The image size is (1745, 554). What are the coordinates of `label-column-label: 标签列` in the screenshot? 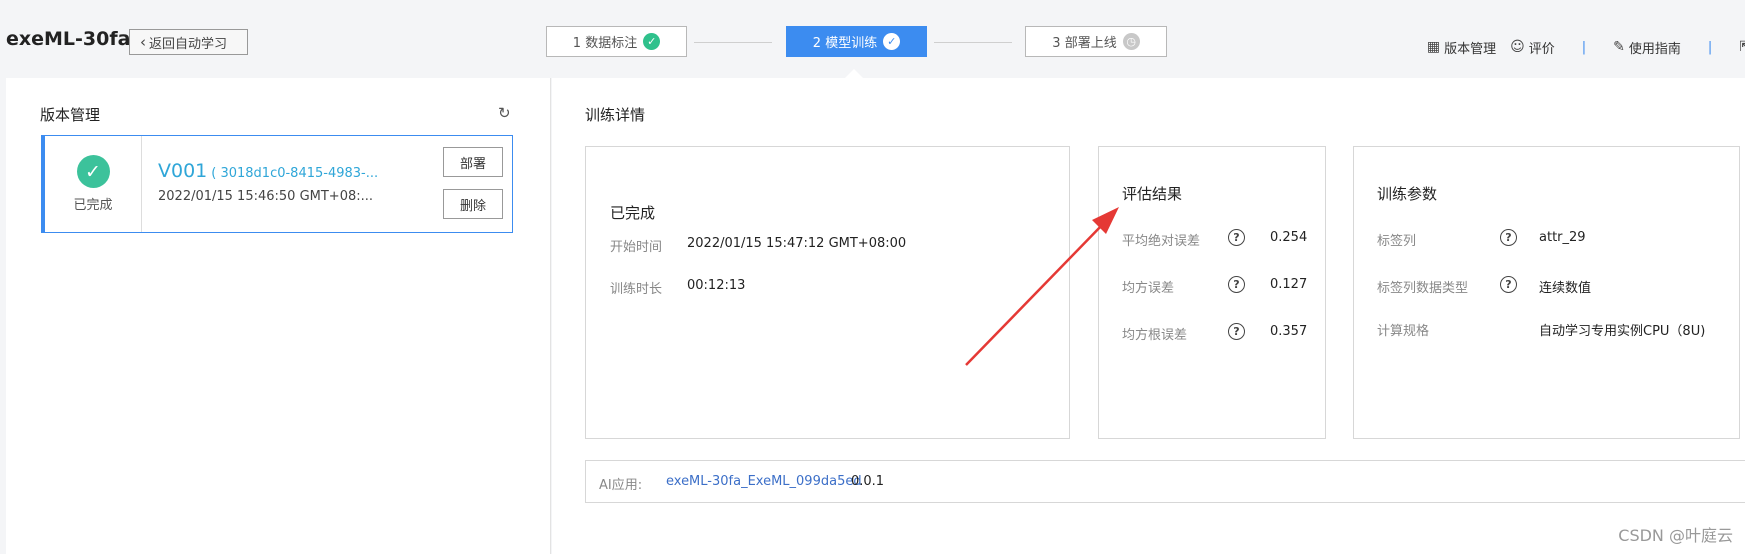 It's located at (1397, 241).